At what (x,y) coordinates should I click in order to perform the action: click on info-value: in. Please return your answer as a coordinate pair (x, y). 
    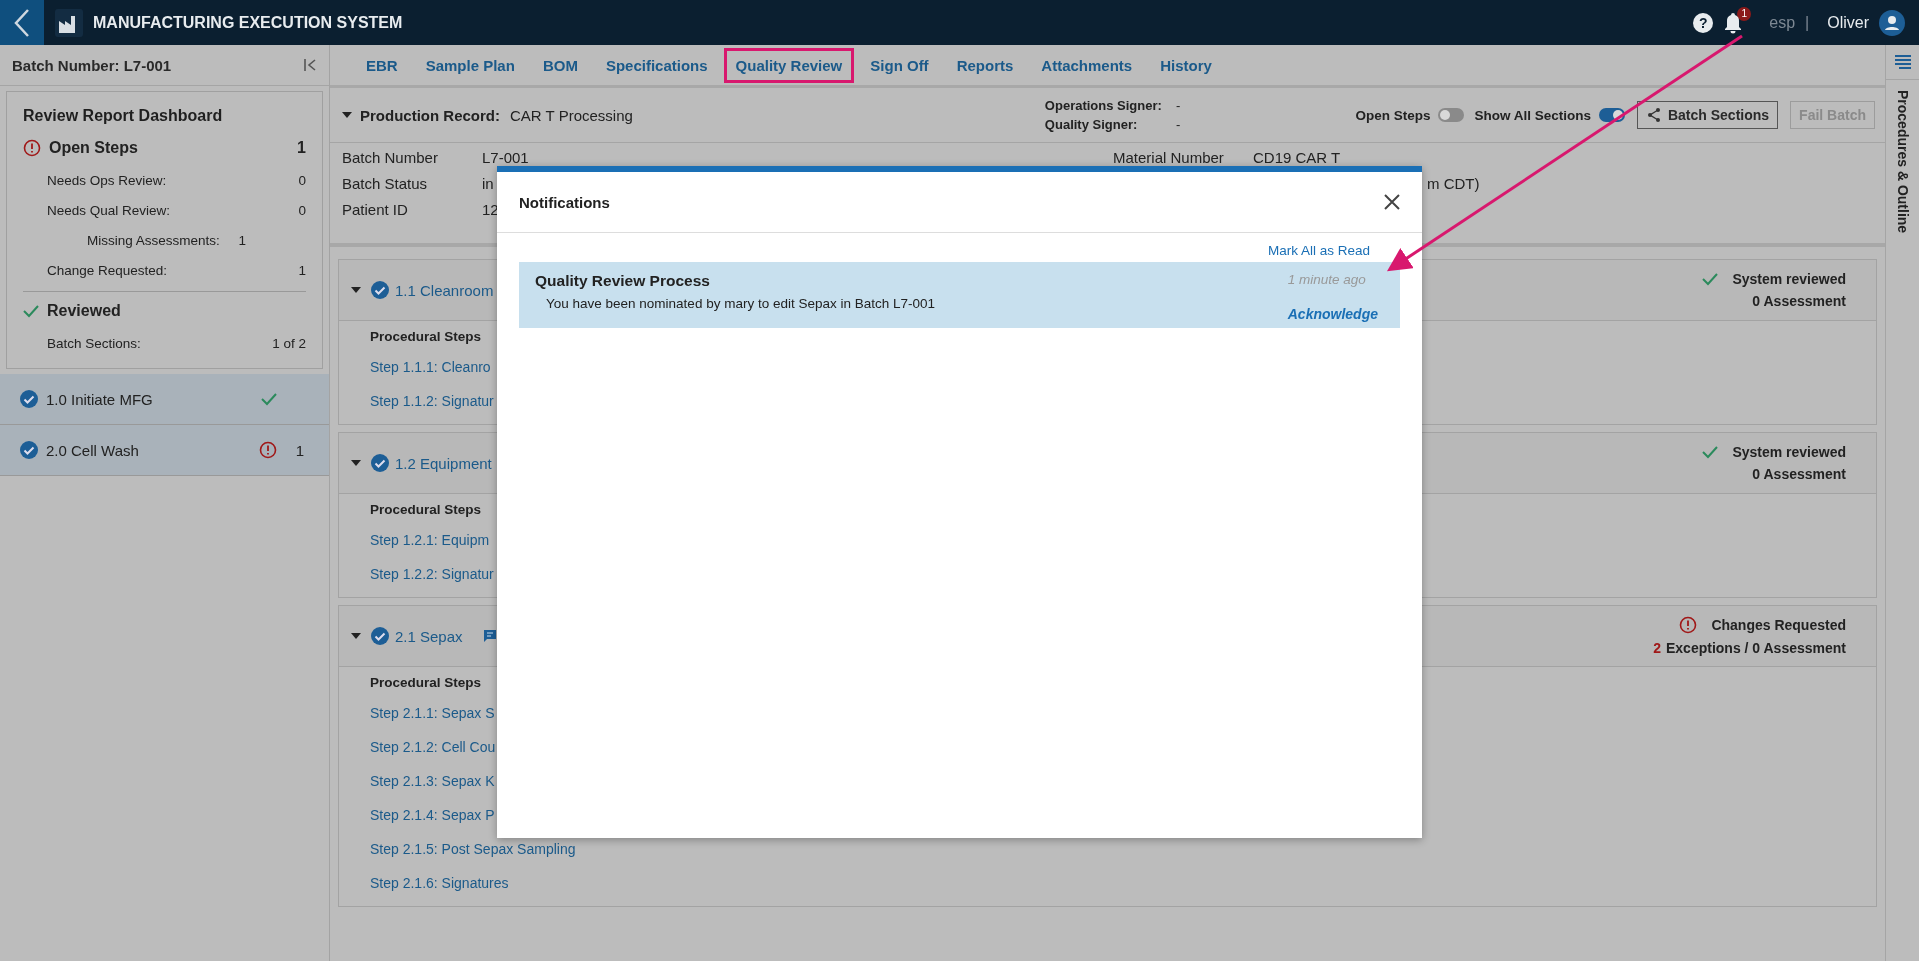
    Looking at the image, I should click on (488, 183).